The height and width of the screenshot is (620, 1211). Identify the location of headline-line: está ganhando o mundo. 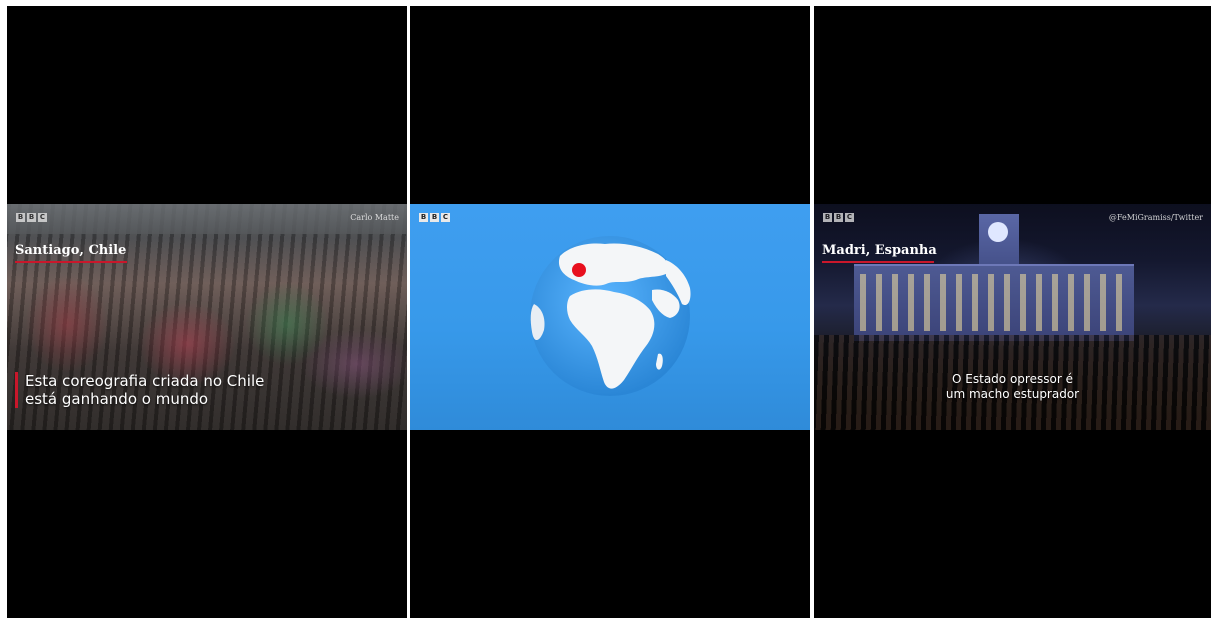
(117, 399).